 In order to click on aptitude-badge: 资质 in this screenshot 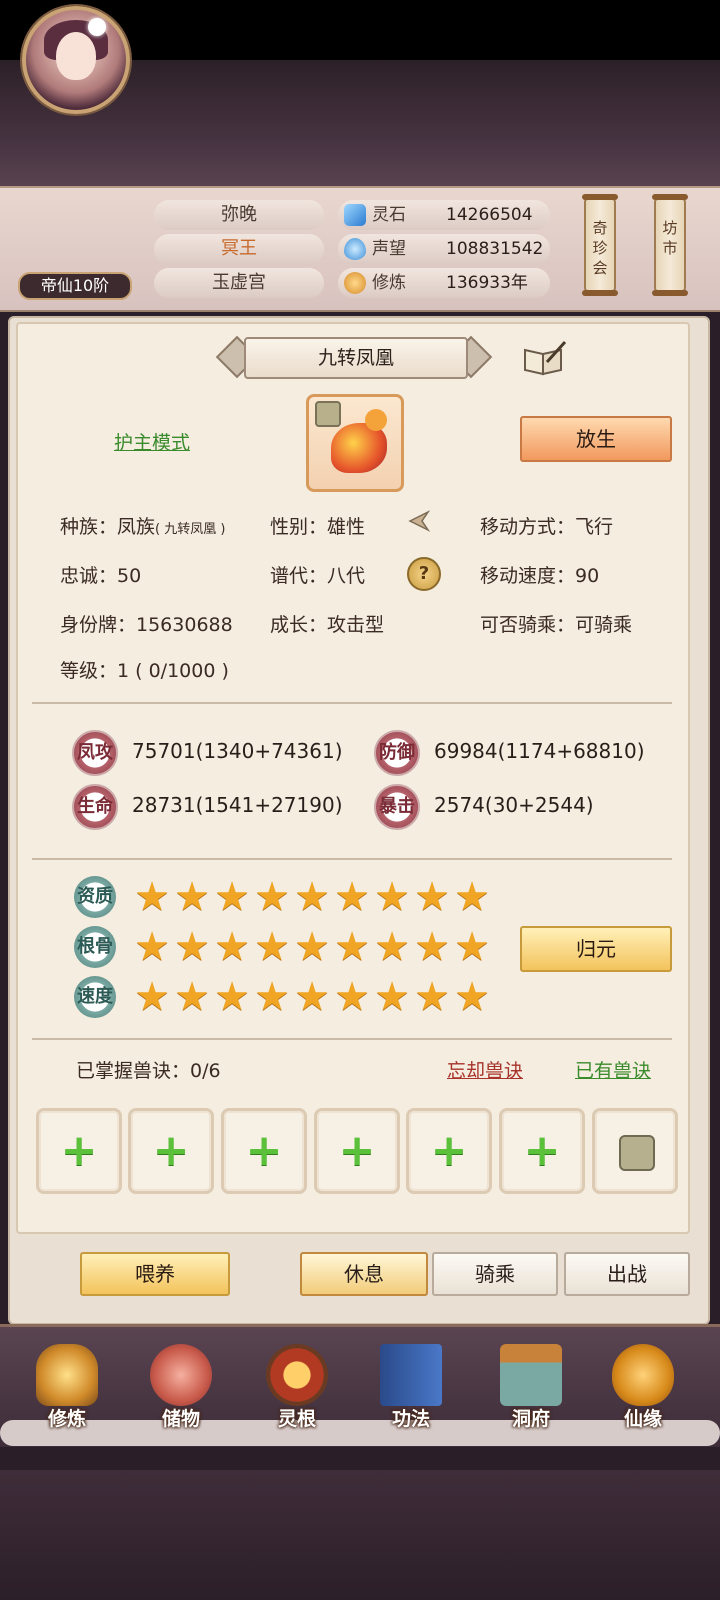, I will do `click(95, 897)`.